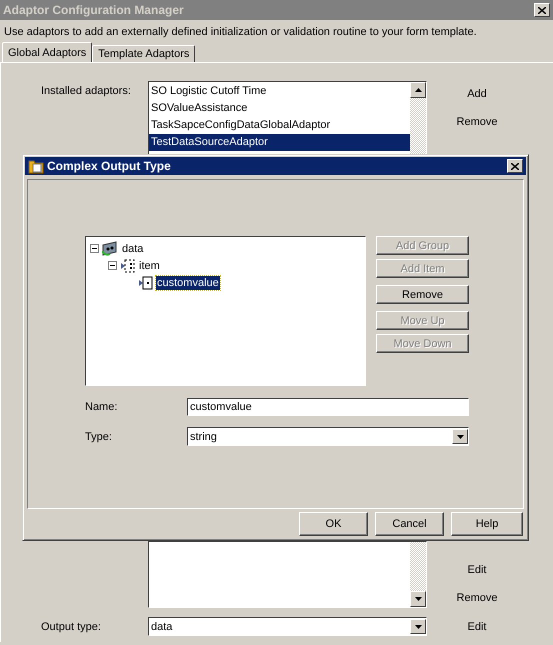  I want to click on field-label: Output type:, so click(71, 626).